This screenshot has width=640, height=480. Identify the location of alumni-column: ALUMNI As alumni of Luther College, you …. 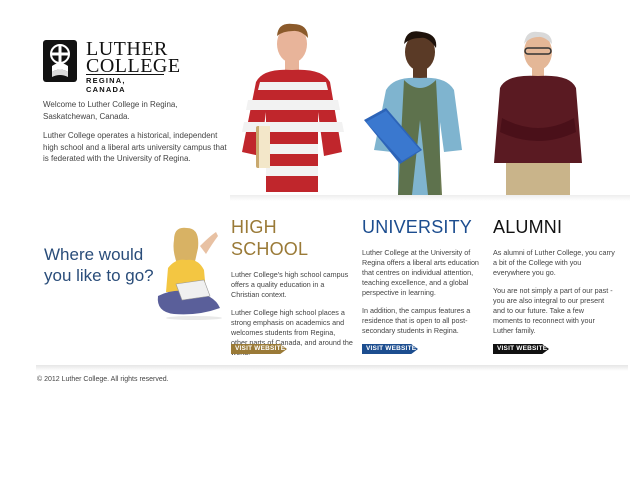
(554, 280).